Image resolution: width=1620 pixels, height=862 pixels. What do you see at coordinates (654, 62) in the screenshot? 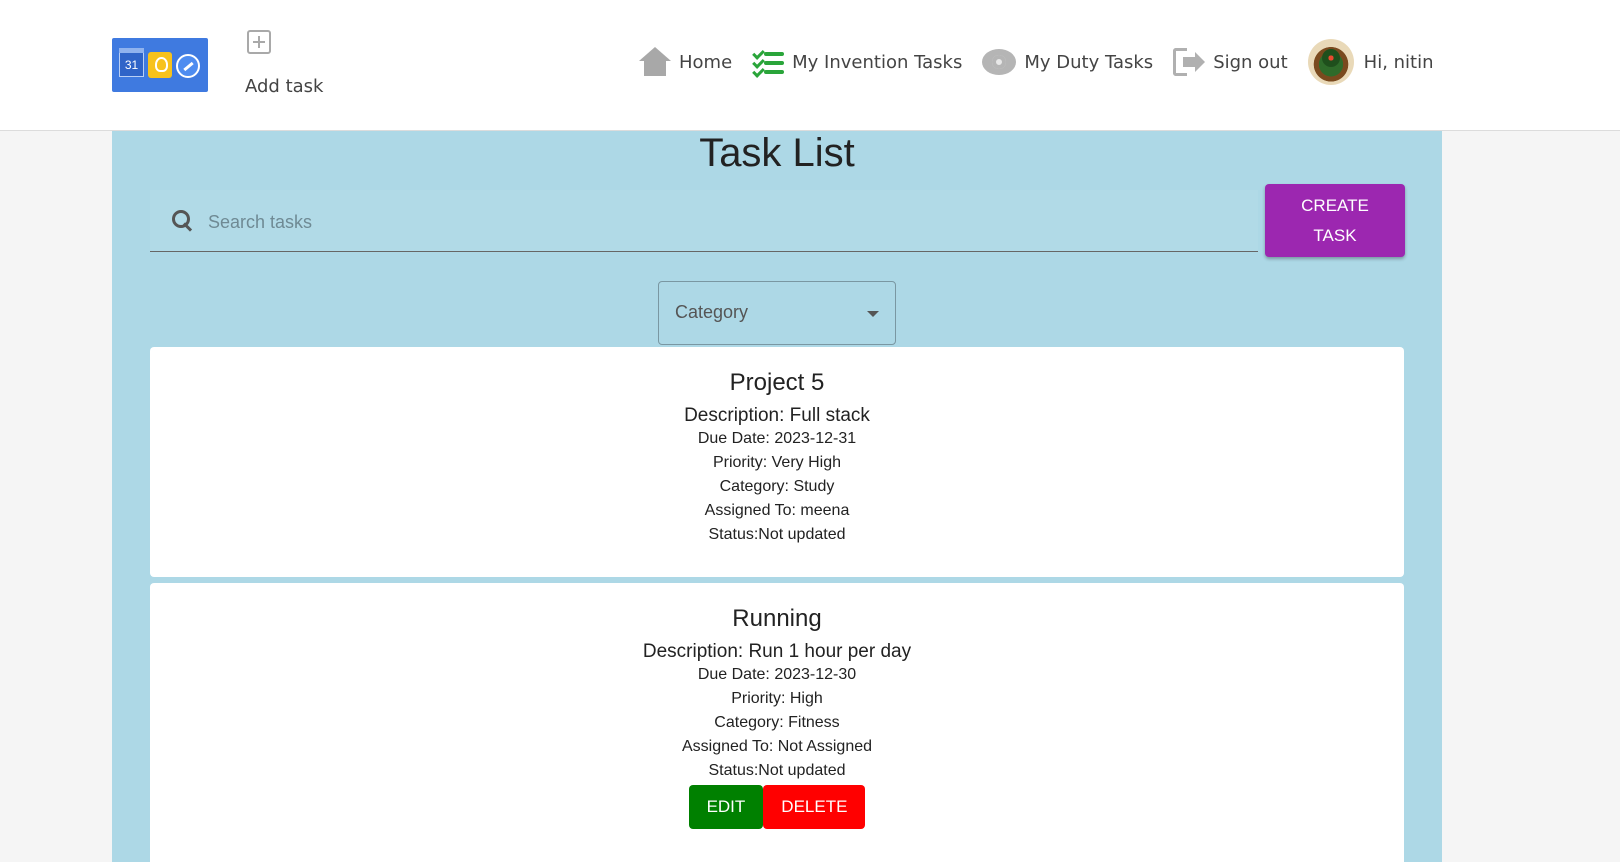
I see `home-icon` at bounding box center [654, 62].